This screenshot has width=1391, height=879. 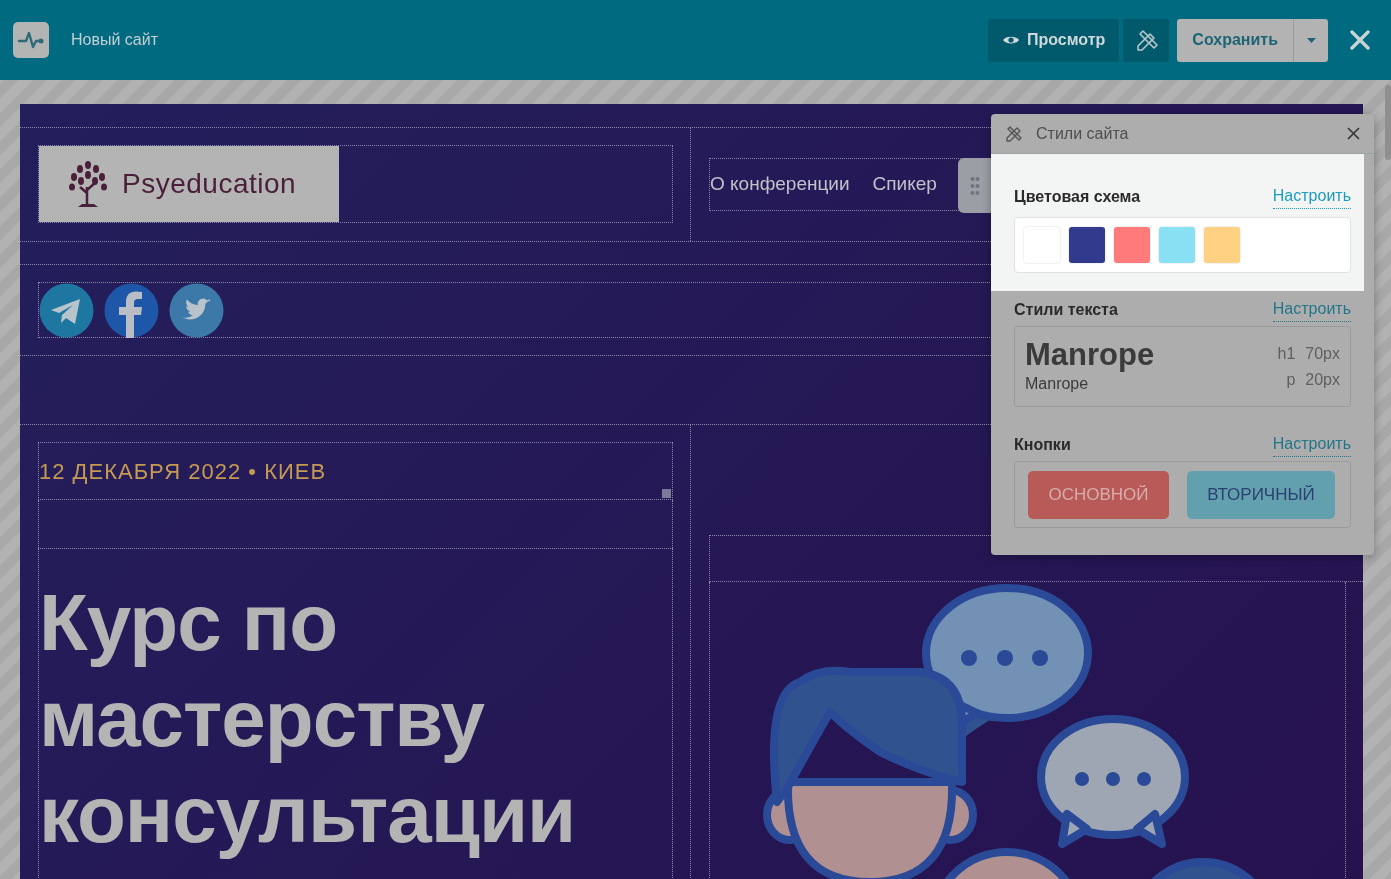 I want to click on resize-handle, so click(x=666, y=493).